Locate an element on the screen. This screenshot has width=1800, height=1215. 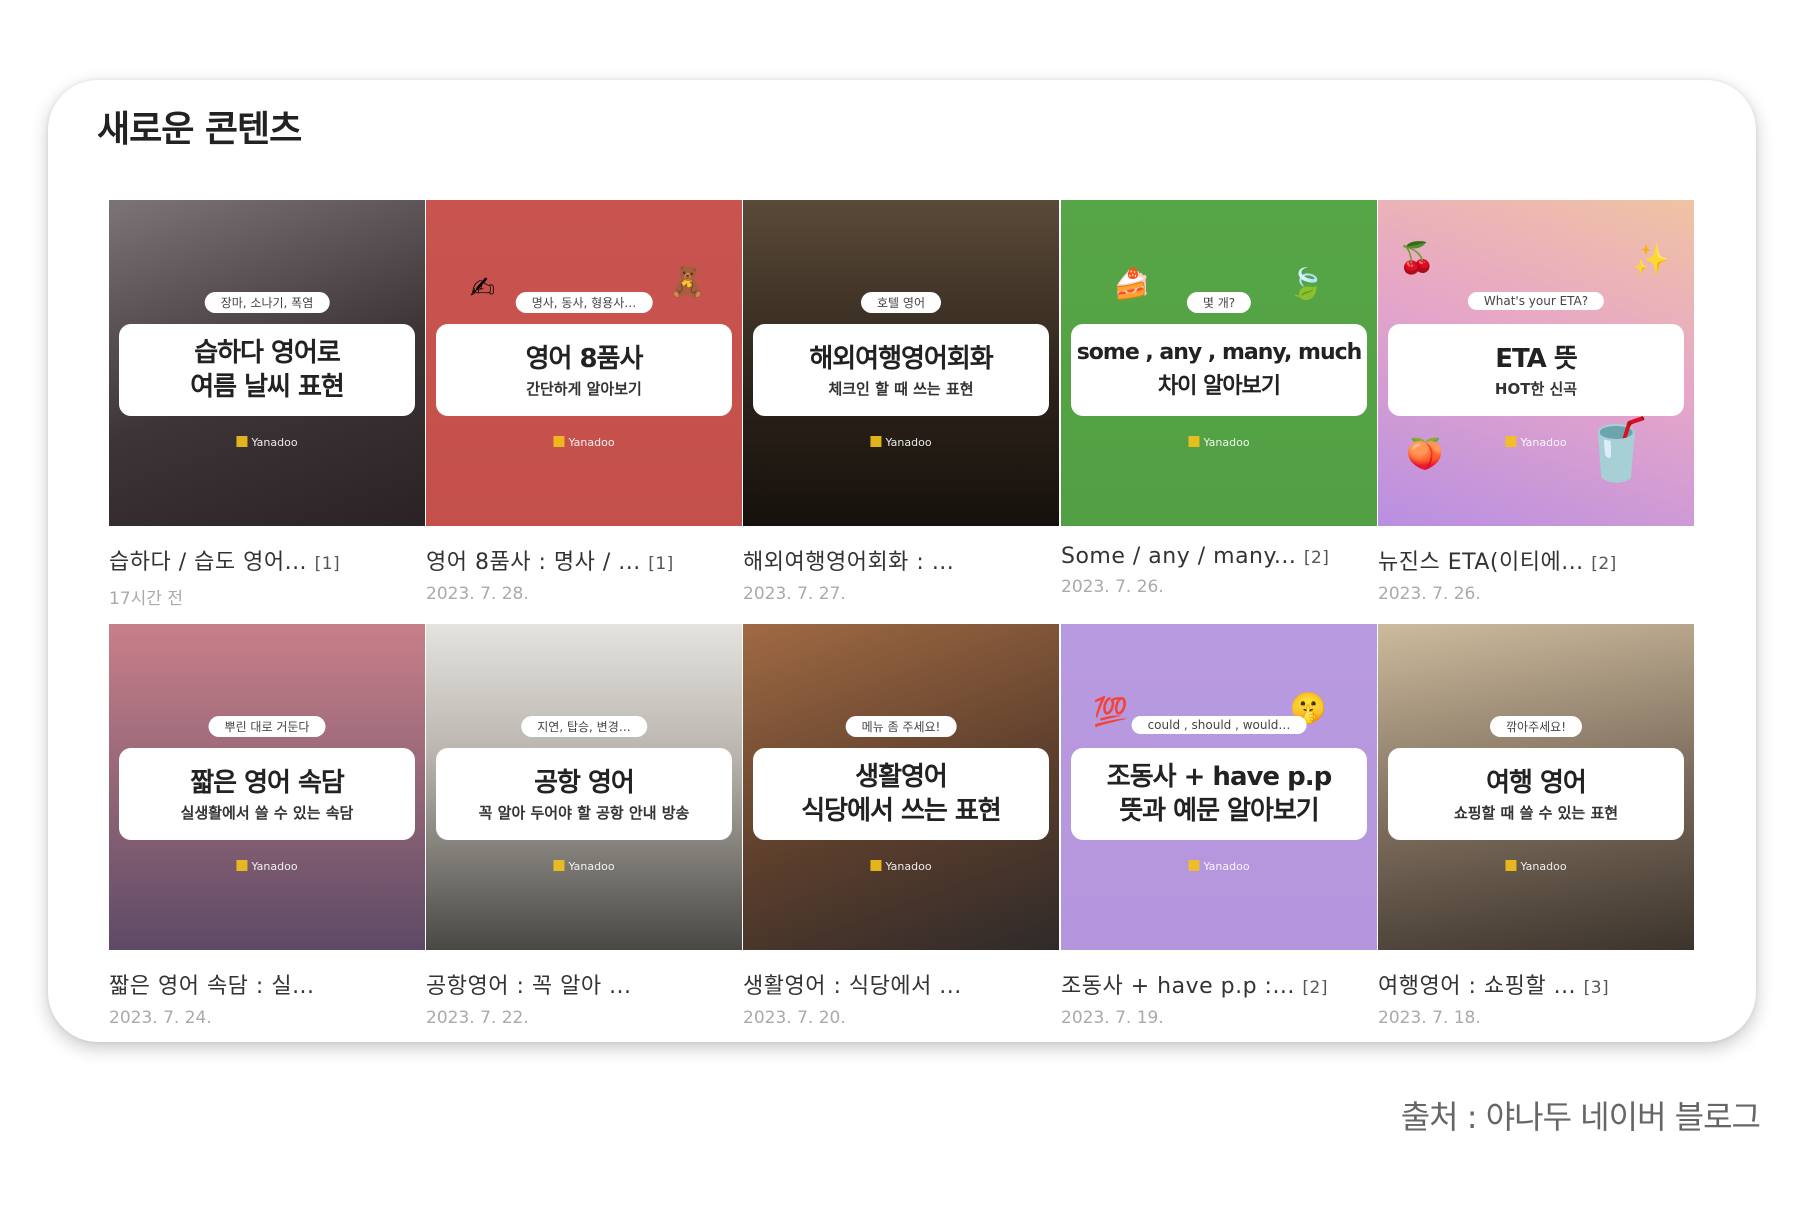
content-title-link: 뉴진스 ETA(이티에... [2] is located at coordinates (1536, 560).